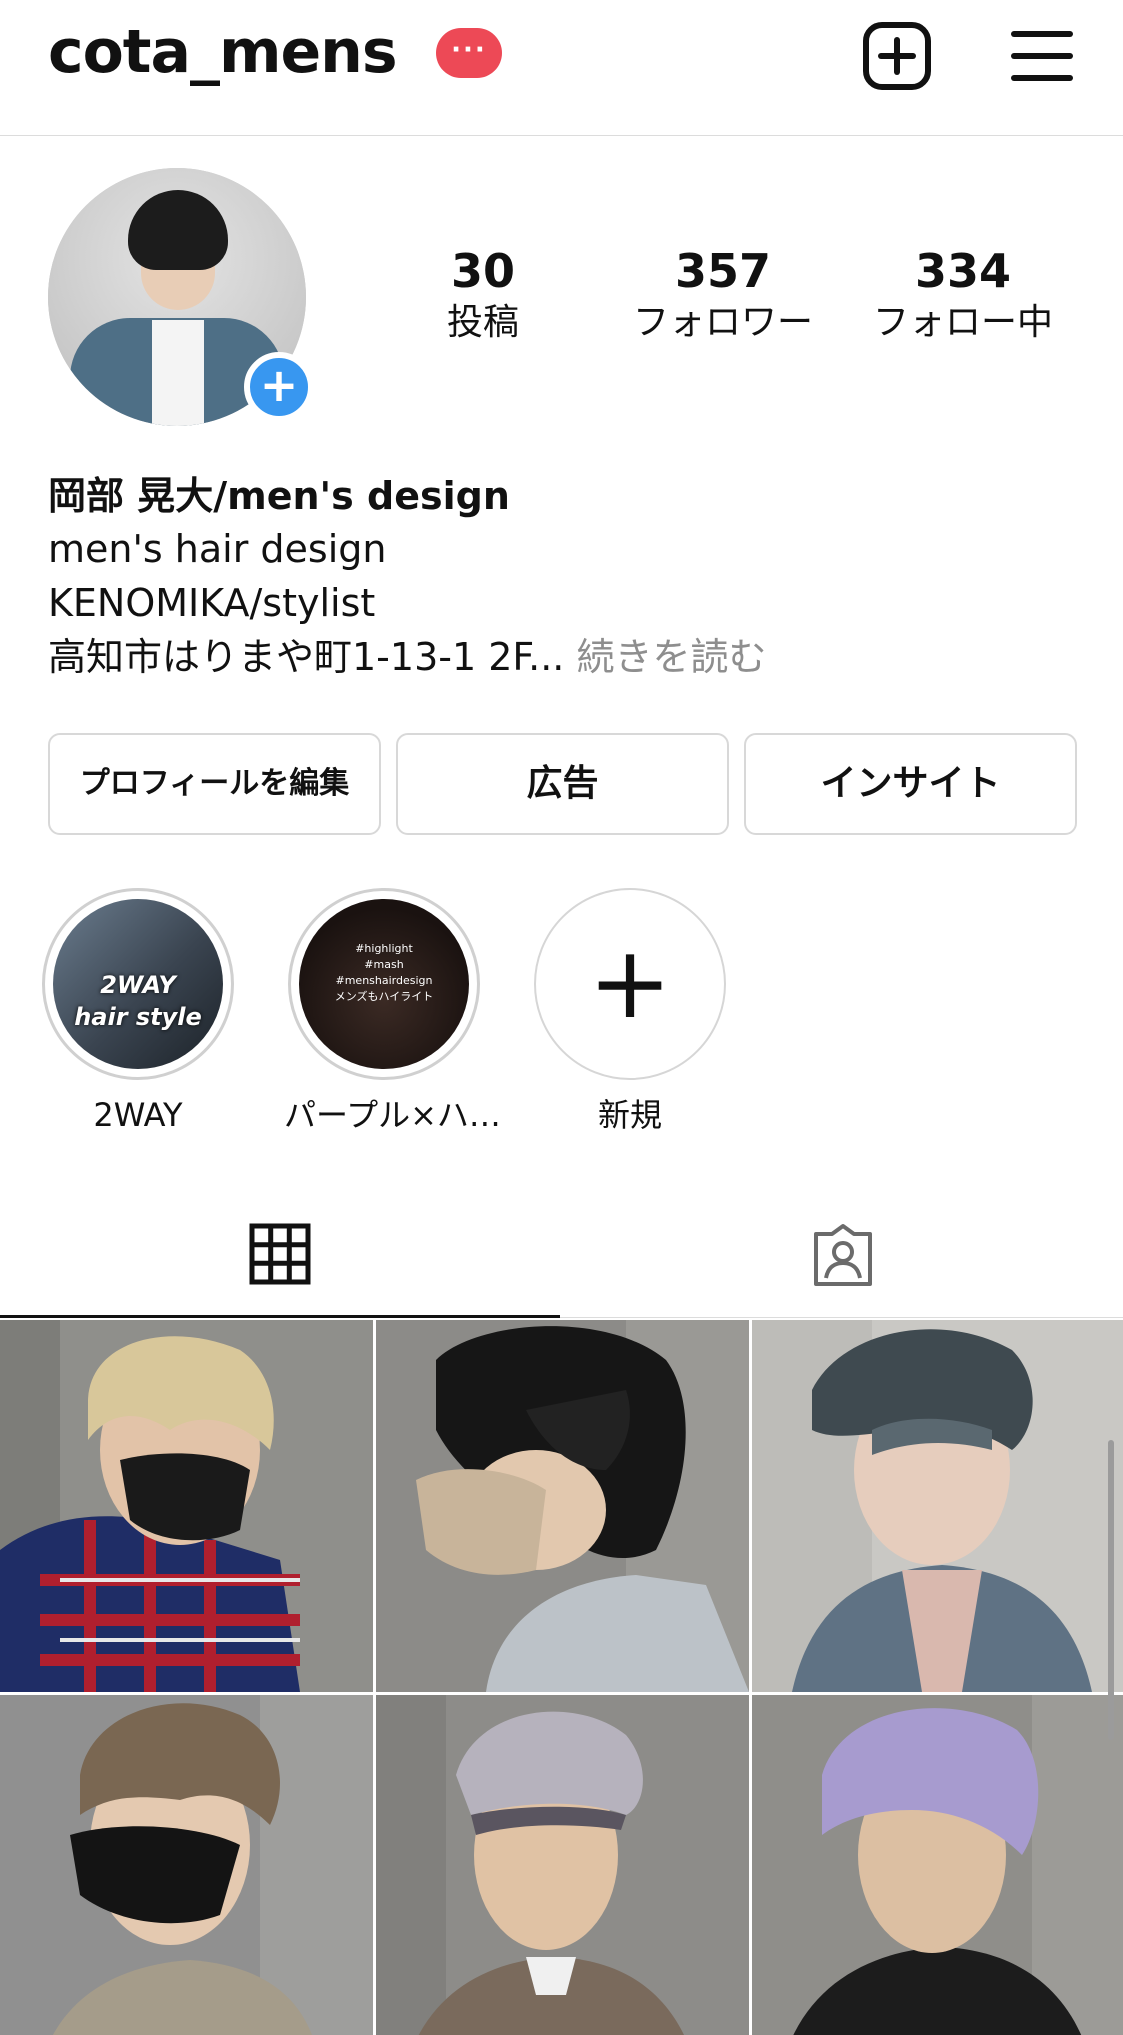 Image resolution: width=1123 pixels, height=2035 pixels. I want to click on highlight-ring: 2WAY hair style, so click(138, 984).